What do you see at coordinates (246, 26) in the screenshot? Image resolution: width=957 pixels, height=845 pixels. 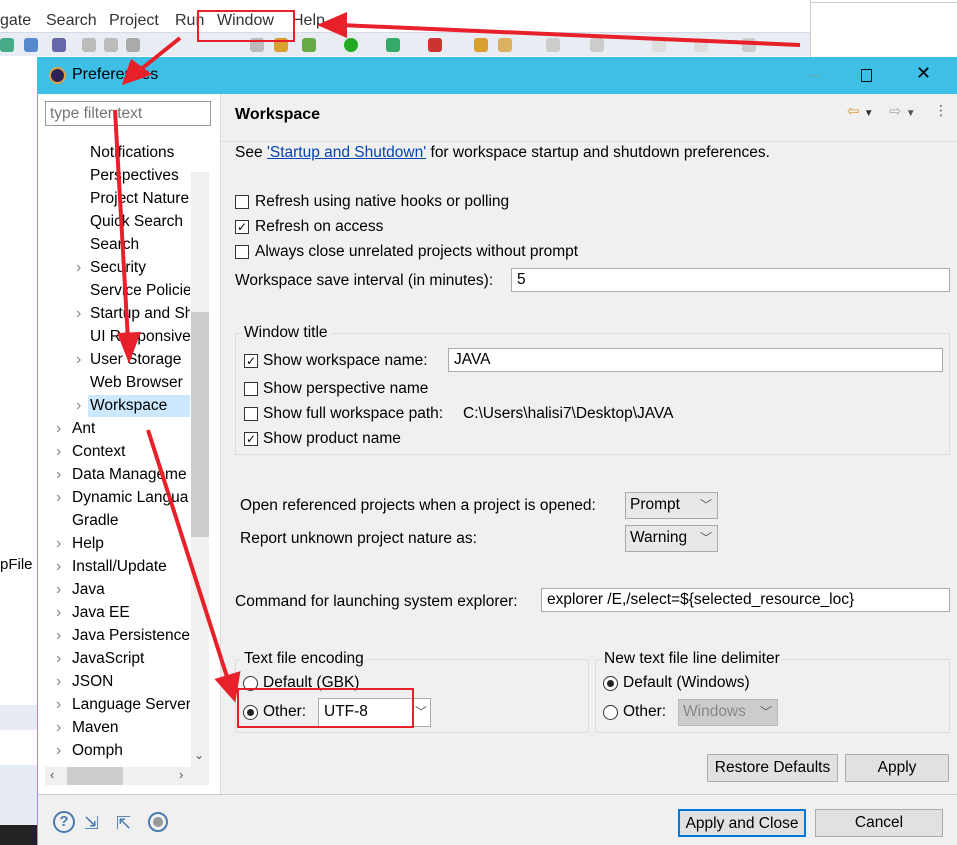 I see `window-menu-highlight` at bounding box center [246, 26].